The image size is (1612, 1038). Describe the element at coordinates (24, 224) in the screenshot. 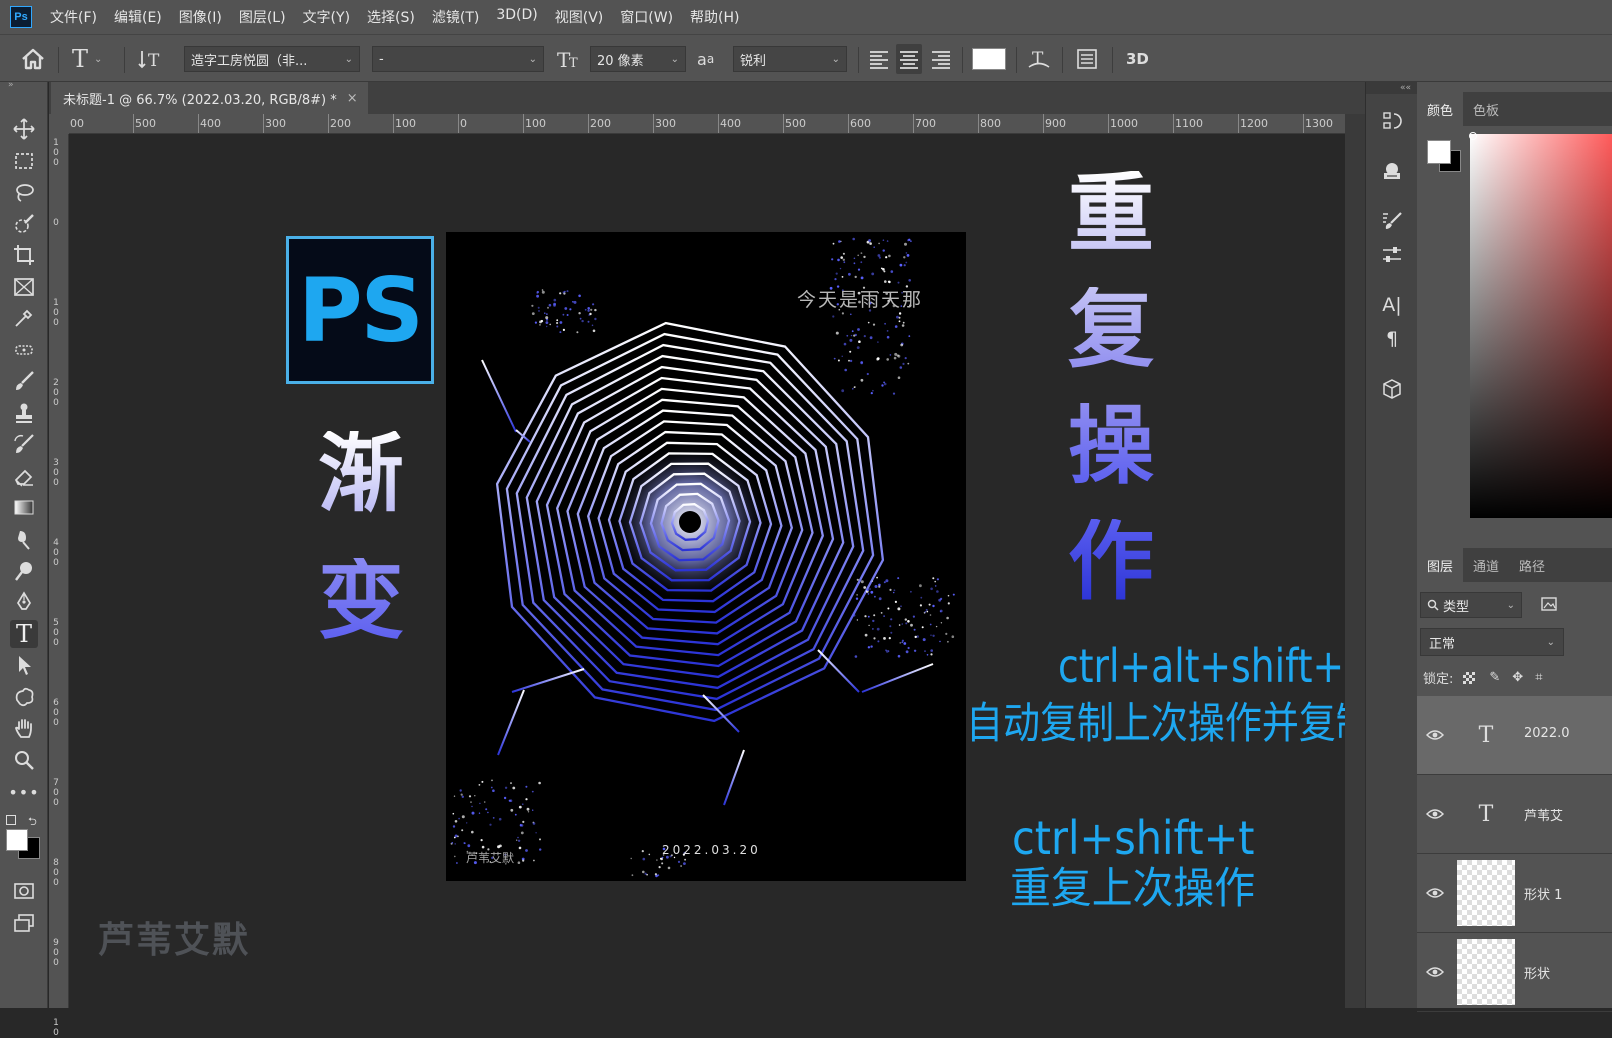

I see `quick-selection-tool-icon` at that location.